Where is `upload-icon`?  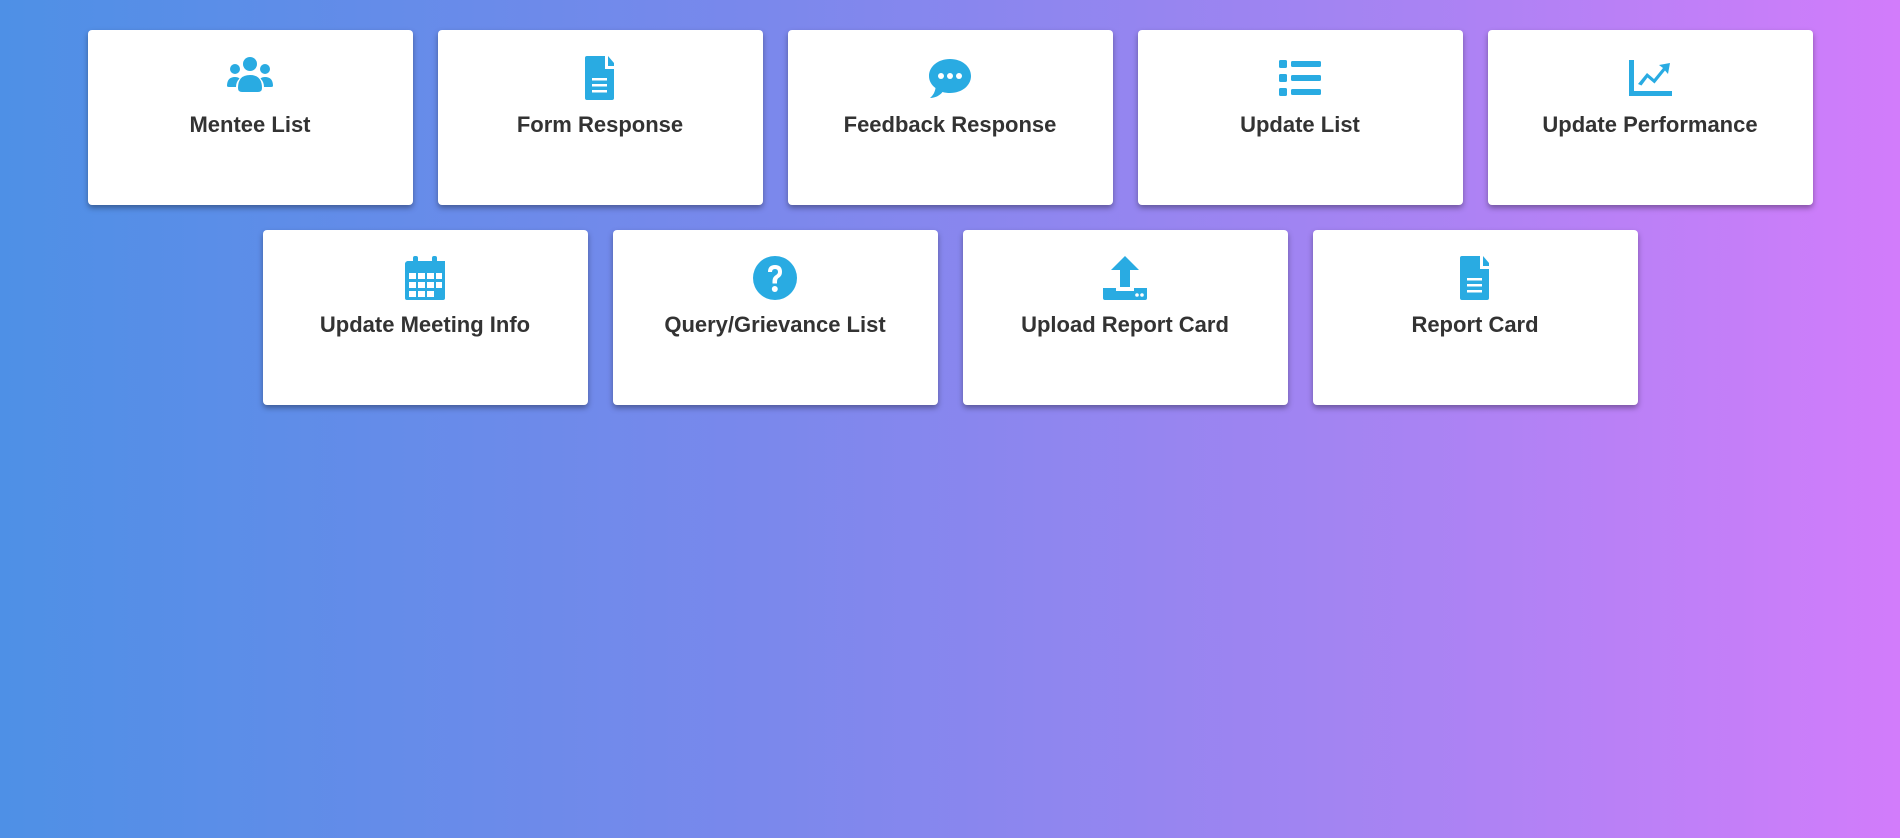
upload-icon is located at coordinates (1125, 278).